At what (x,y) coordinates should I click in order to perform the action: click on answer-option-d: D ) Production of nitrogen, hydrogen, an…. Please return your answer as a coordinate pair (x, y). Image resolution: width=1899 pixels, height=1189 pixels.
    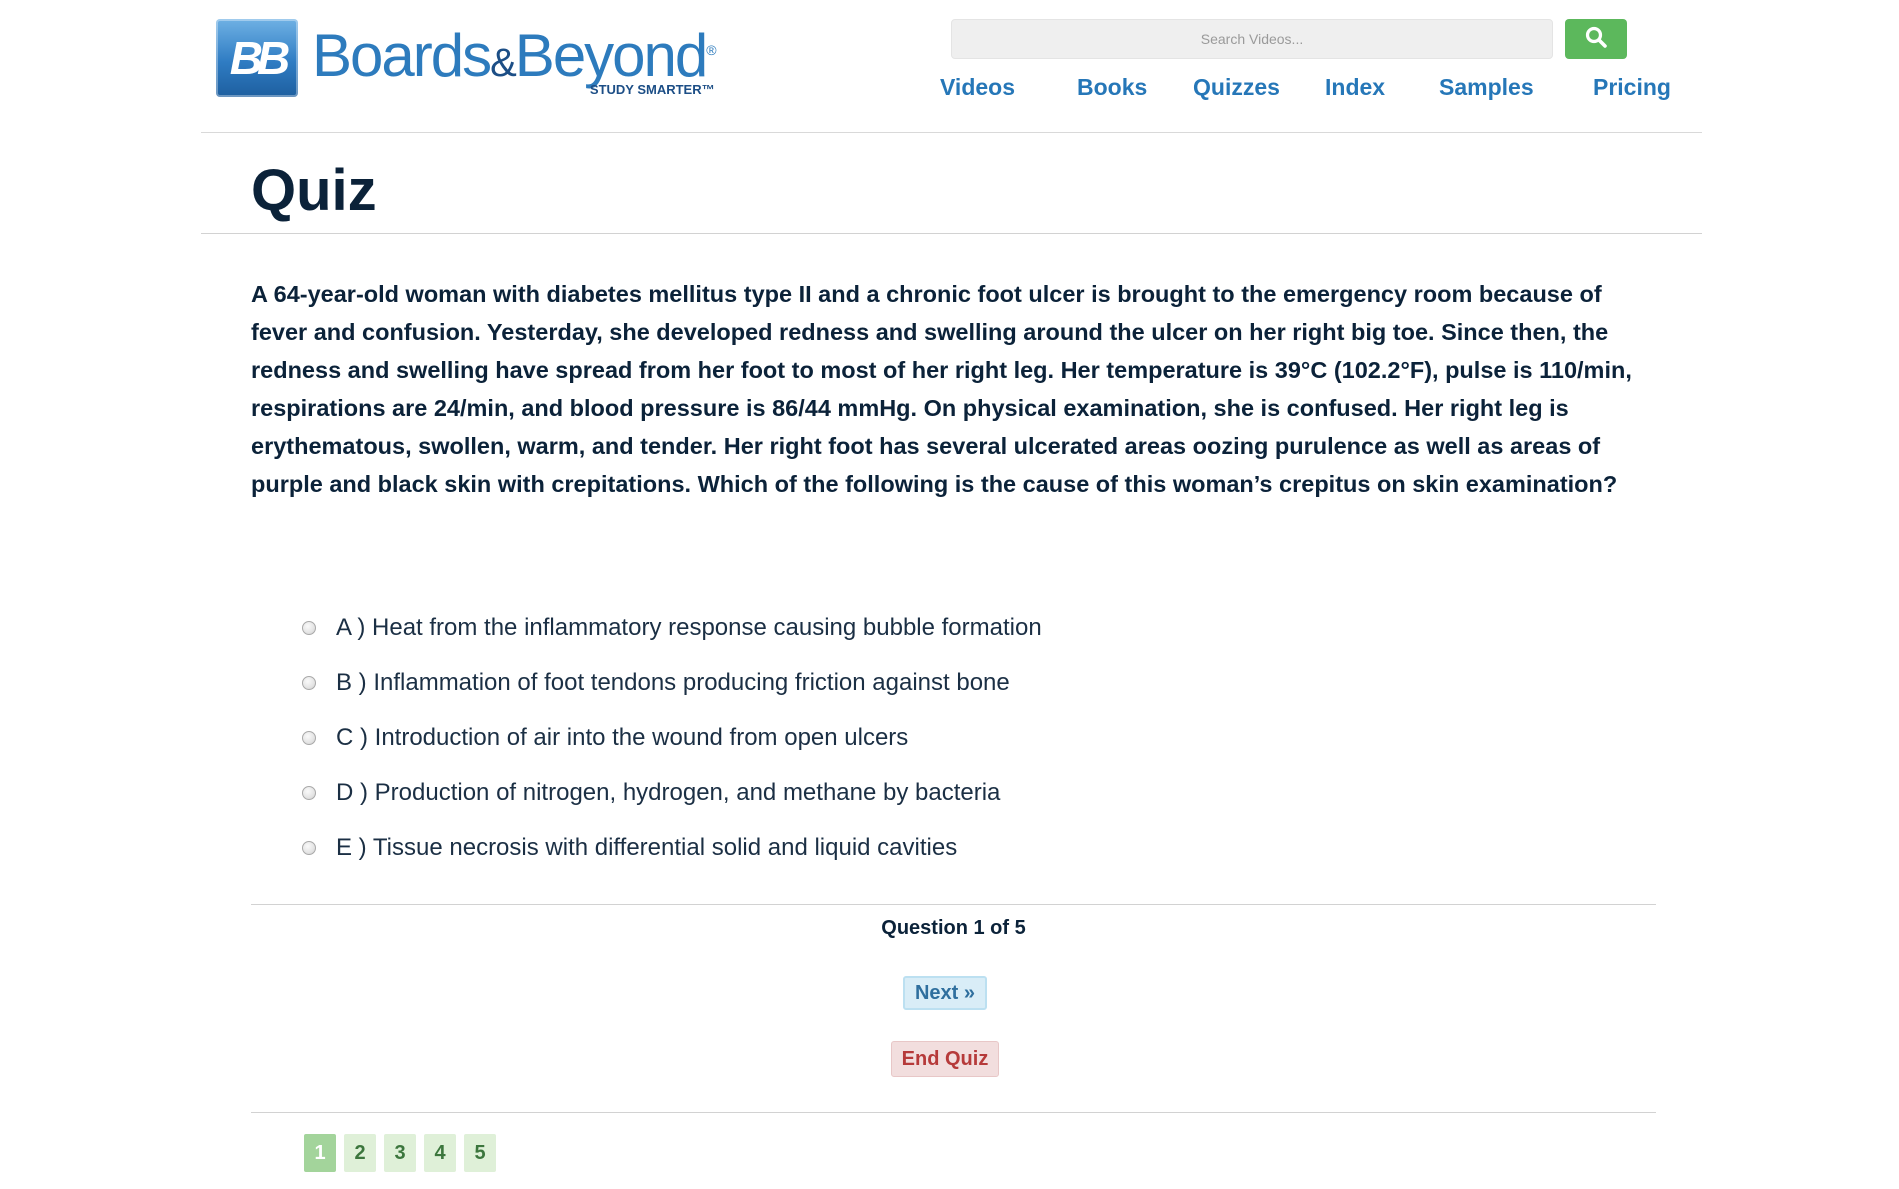
    Looking at the image, I should click on (902, 792).